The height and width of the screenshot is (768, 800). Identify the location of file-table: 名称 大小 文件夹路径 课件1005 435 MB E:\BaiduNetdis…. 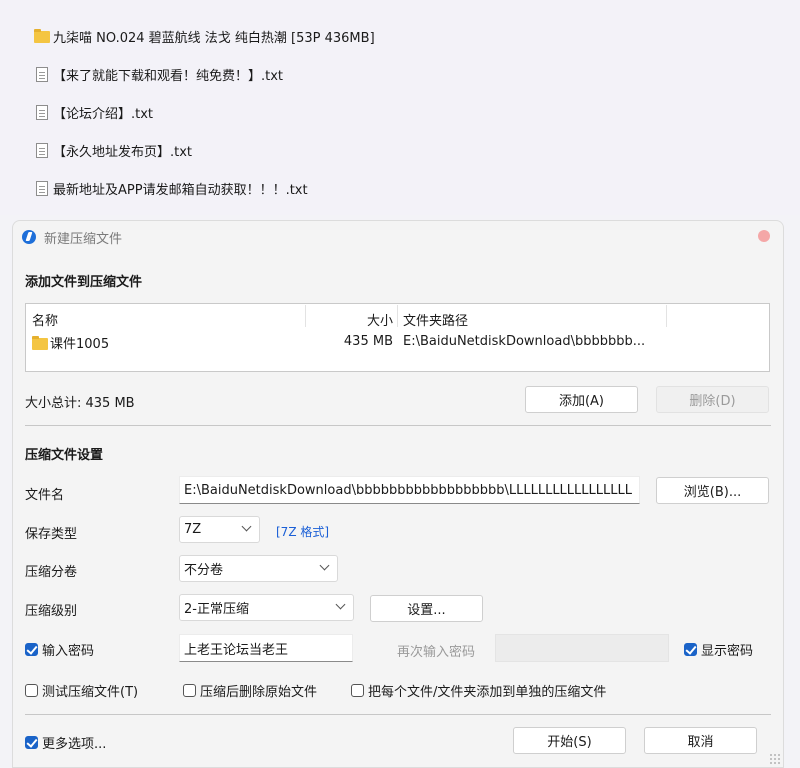
(397, 337).